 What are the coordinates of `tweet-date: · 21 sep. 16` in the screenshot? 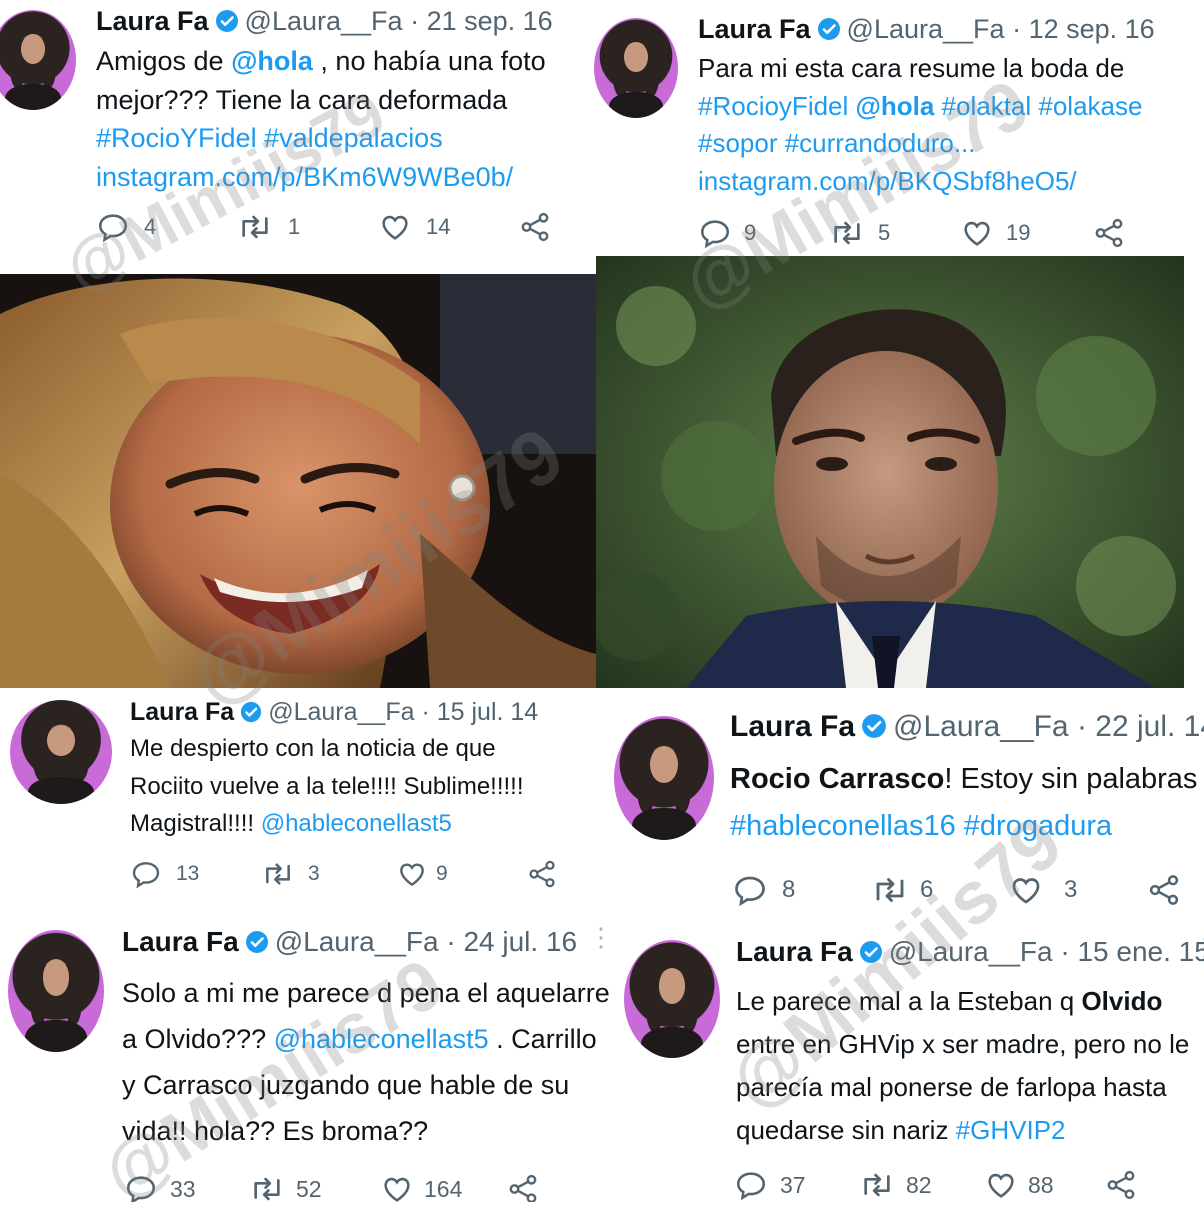 It's located at (481, 21).